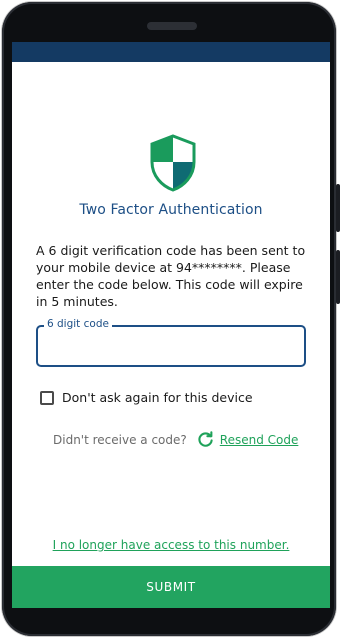  Describe the element at coordinates (338, 208) in the screenshot. I see `phone-side-button-upper` at that location.